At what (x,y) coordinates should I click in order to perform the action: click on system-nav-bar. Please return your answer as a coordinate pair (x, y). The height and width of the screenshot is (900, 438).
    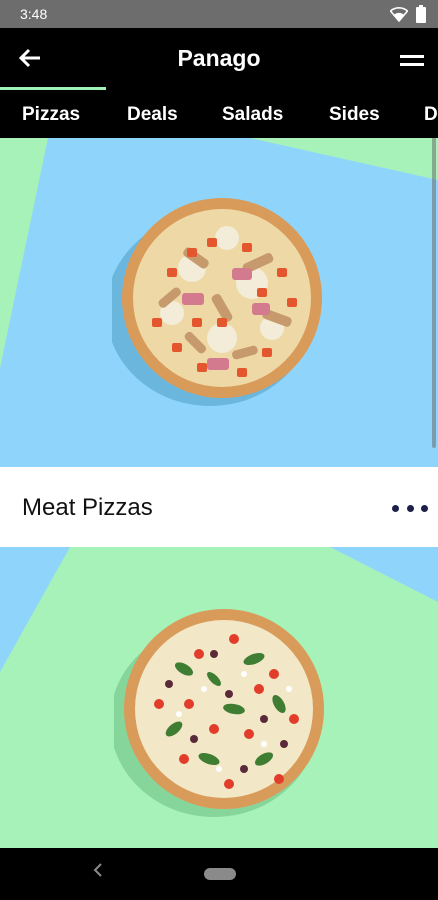
    Looking at the image, I should click on (219, 874).